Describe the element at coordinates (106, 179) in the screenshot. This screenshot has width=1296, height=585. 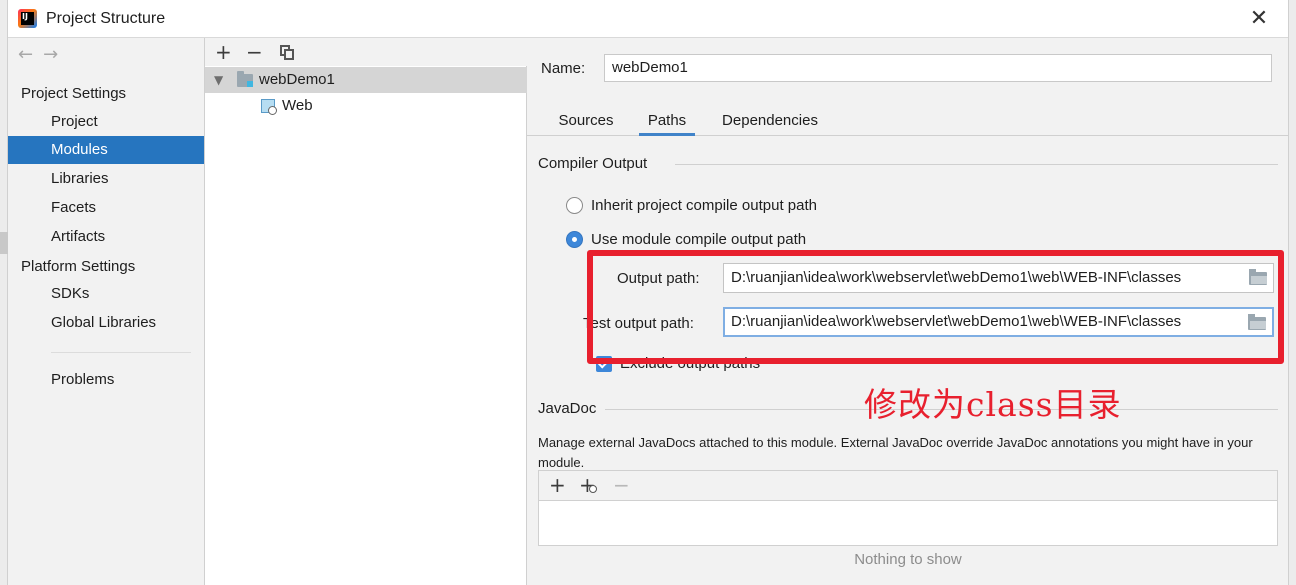
I see `sidebar-item-libraries: Libraries` at that location.